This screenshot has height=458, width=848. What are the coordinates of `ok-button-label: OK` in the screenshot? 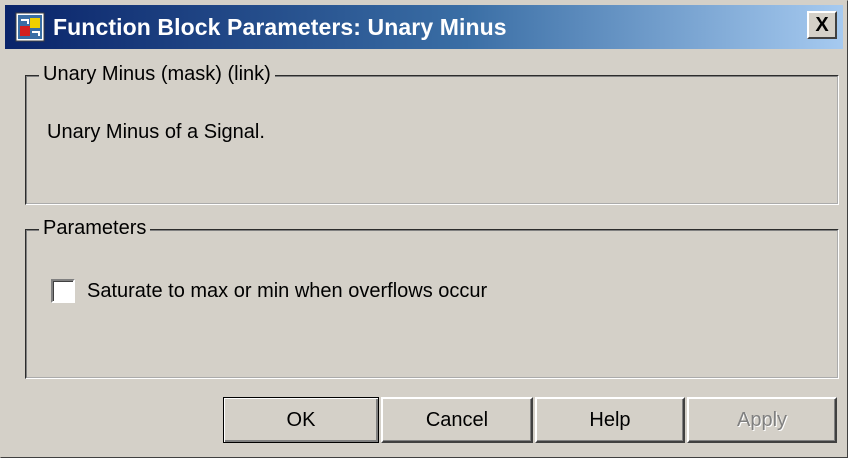 It's located at (301, 419).